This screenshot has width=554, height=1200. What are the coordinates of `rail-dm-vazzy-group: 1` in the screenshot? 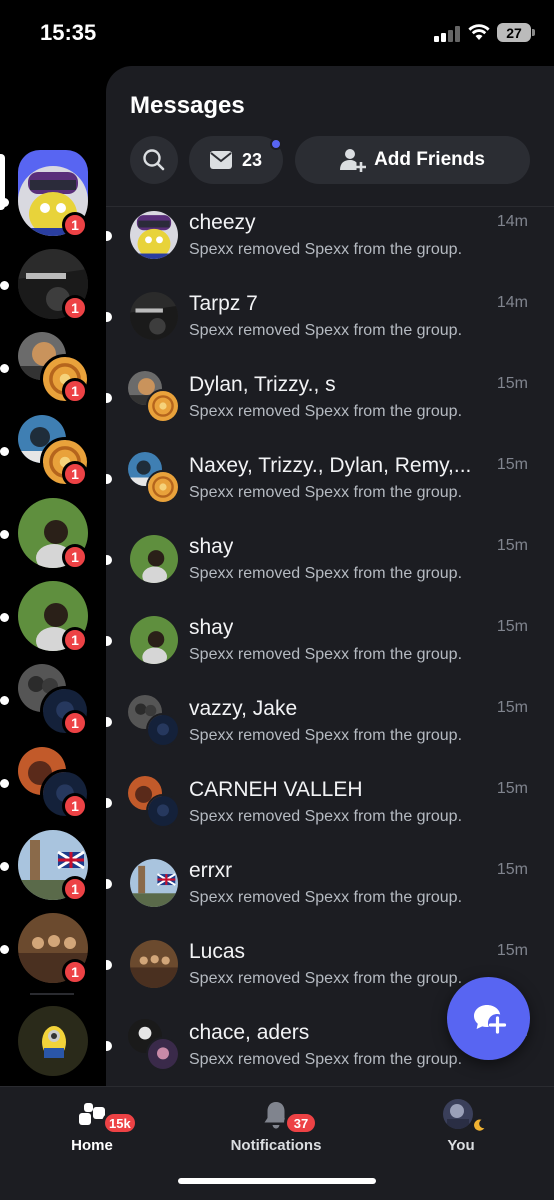 It's located at (45, 700).